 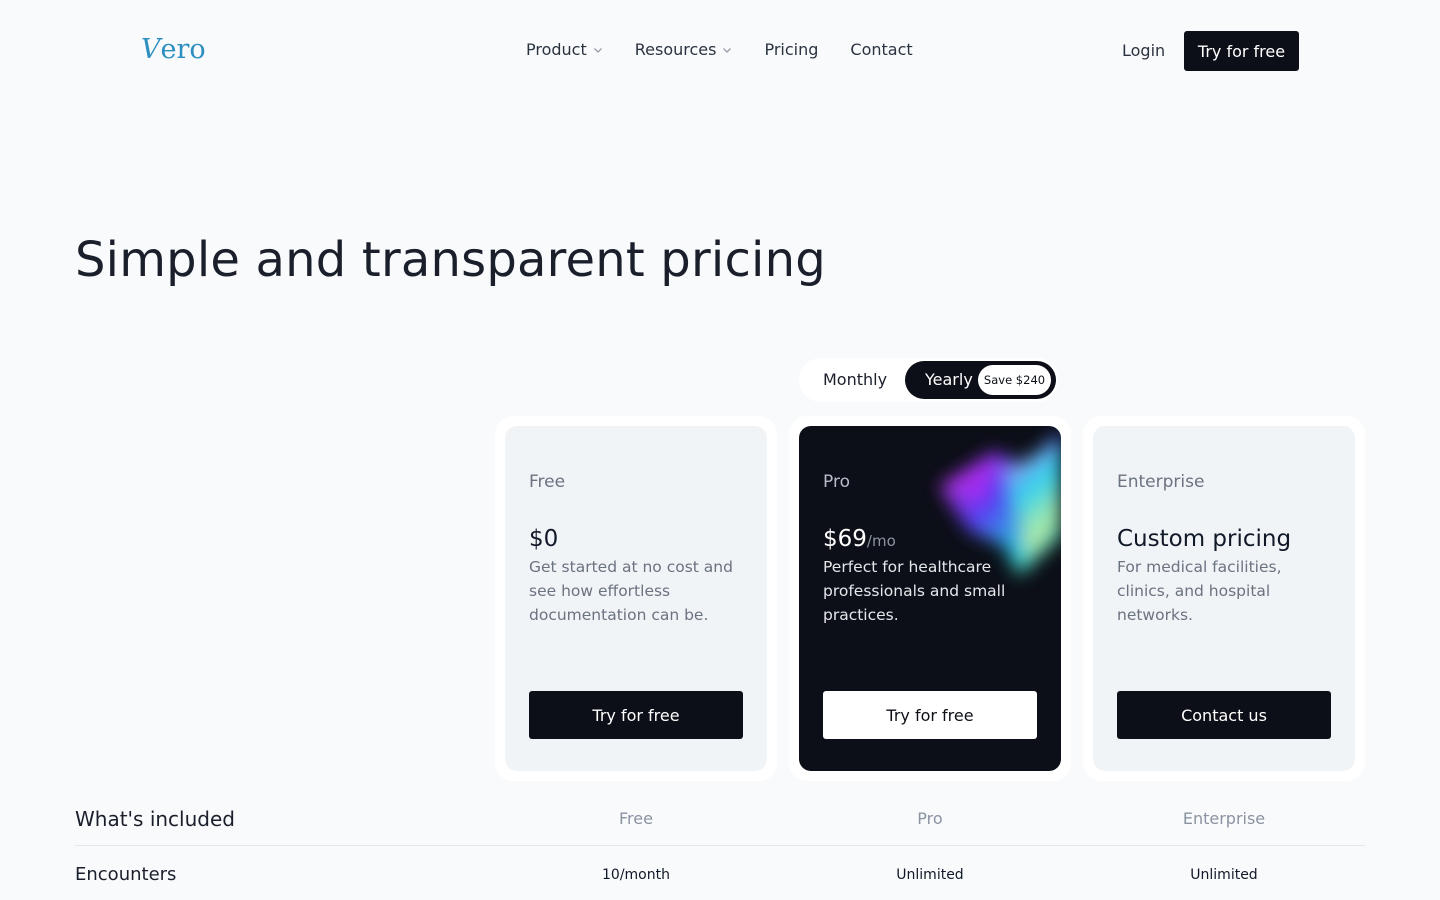 I want to click on logo-v: V, so click(x=151, y=49).